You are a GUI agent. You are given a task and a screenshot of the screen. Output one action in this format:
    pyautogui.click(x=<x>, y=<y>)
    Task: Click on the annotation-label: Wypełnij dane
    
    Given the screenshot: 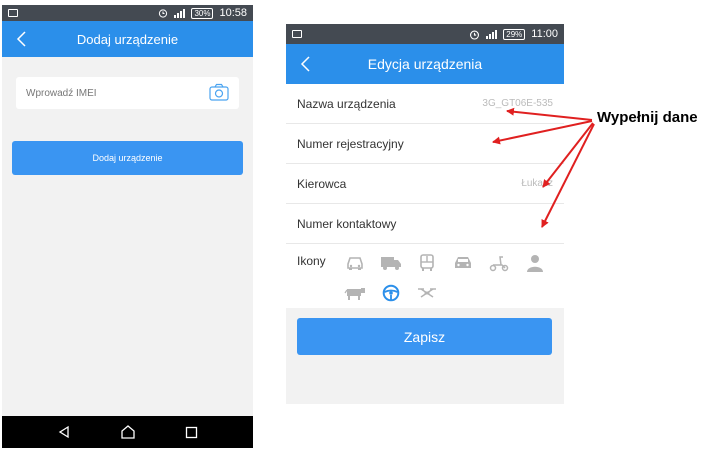 What is the action you would take?
    pyautogui.click(x=647, y=117)
    